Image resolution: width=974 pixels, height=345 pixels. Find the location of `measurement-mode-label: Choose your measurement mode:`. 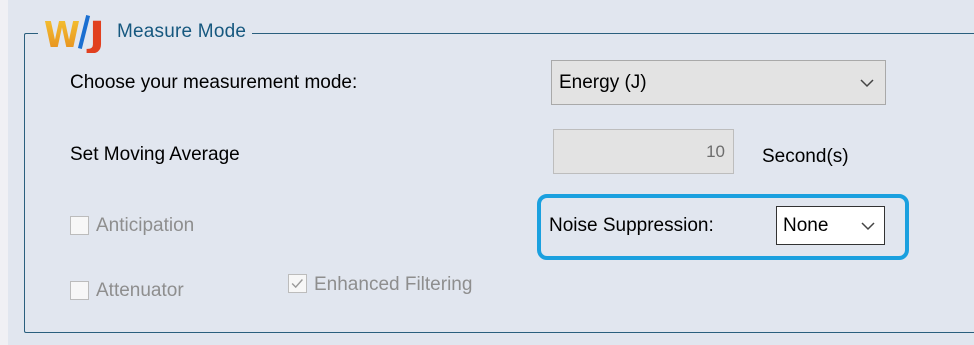

measurement-mode-label: Choose your measurement mode: is located at coordinates (214, 82).